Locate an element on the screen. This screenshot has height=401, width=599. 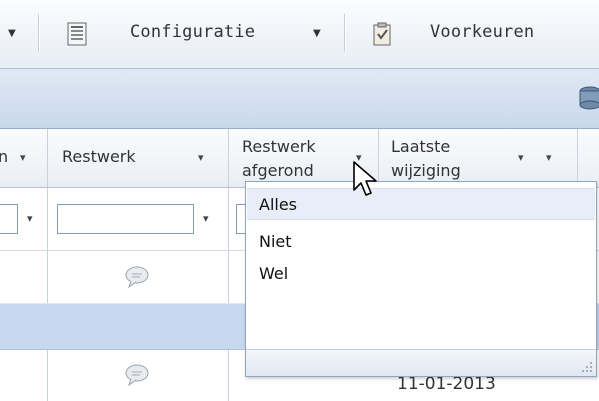
filter-input-prev is located at coordinates (9, 219).